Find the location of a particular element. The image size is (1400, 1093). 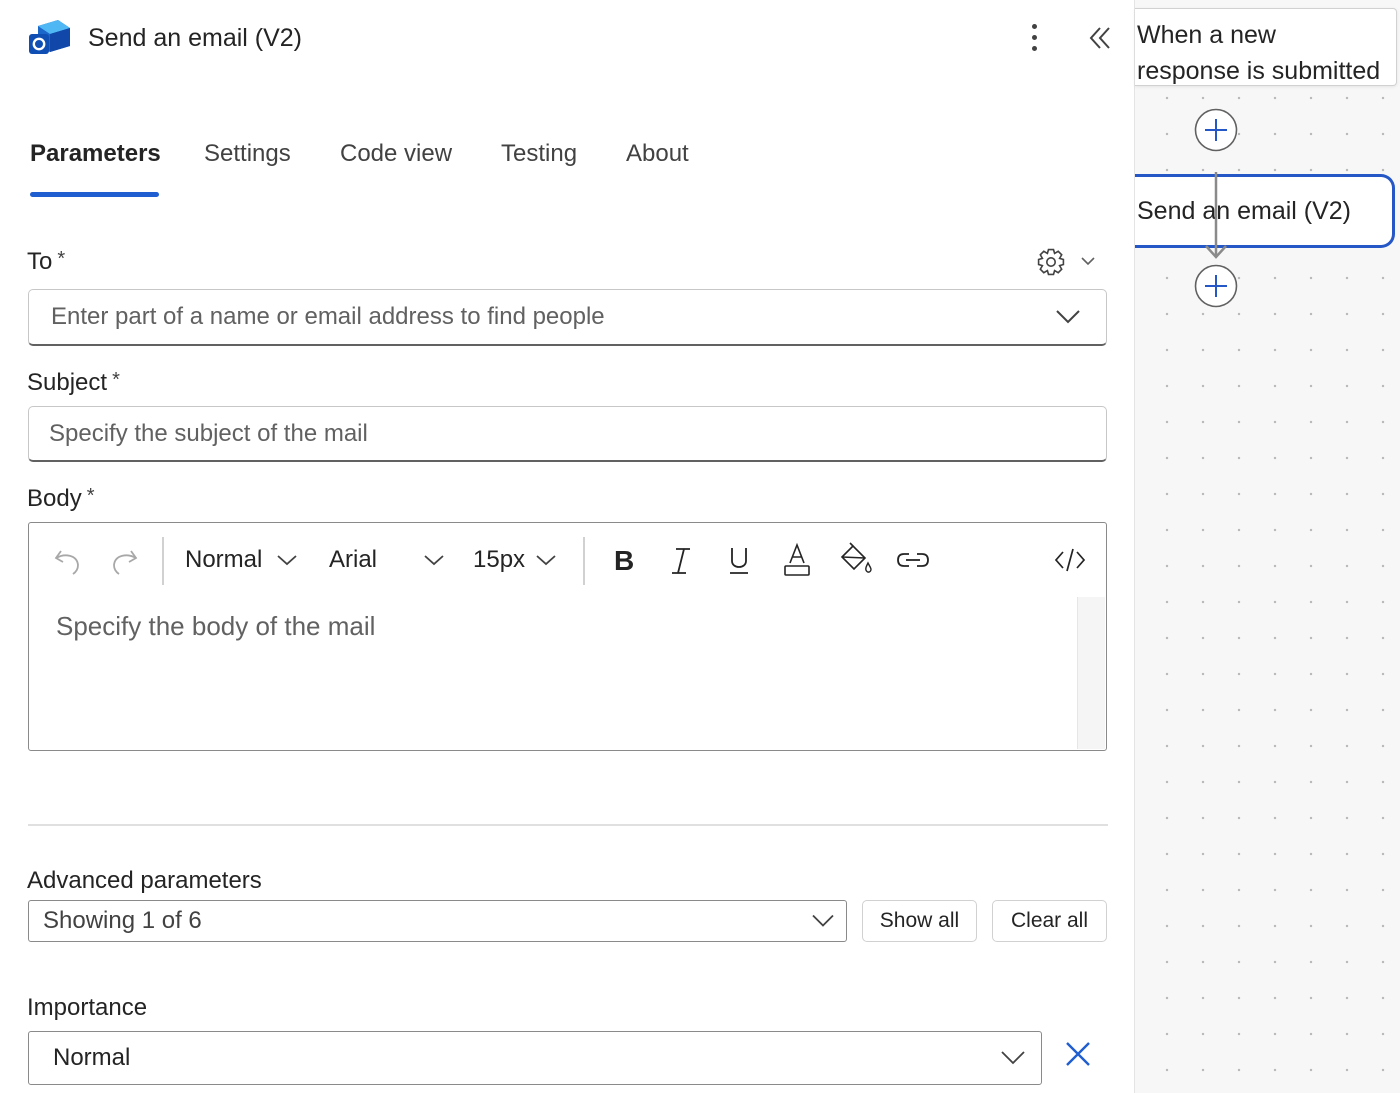

subject-placeholder: Specify the subject of the mail is located at coordinates (208, 433).